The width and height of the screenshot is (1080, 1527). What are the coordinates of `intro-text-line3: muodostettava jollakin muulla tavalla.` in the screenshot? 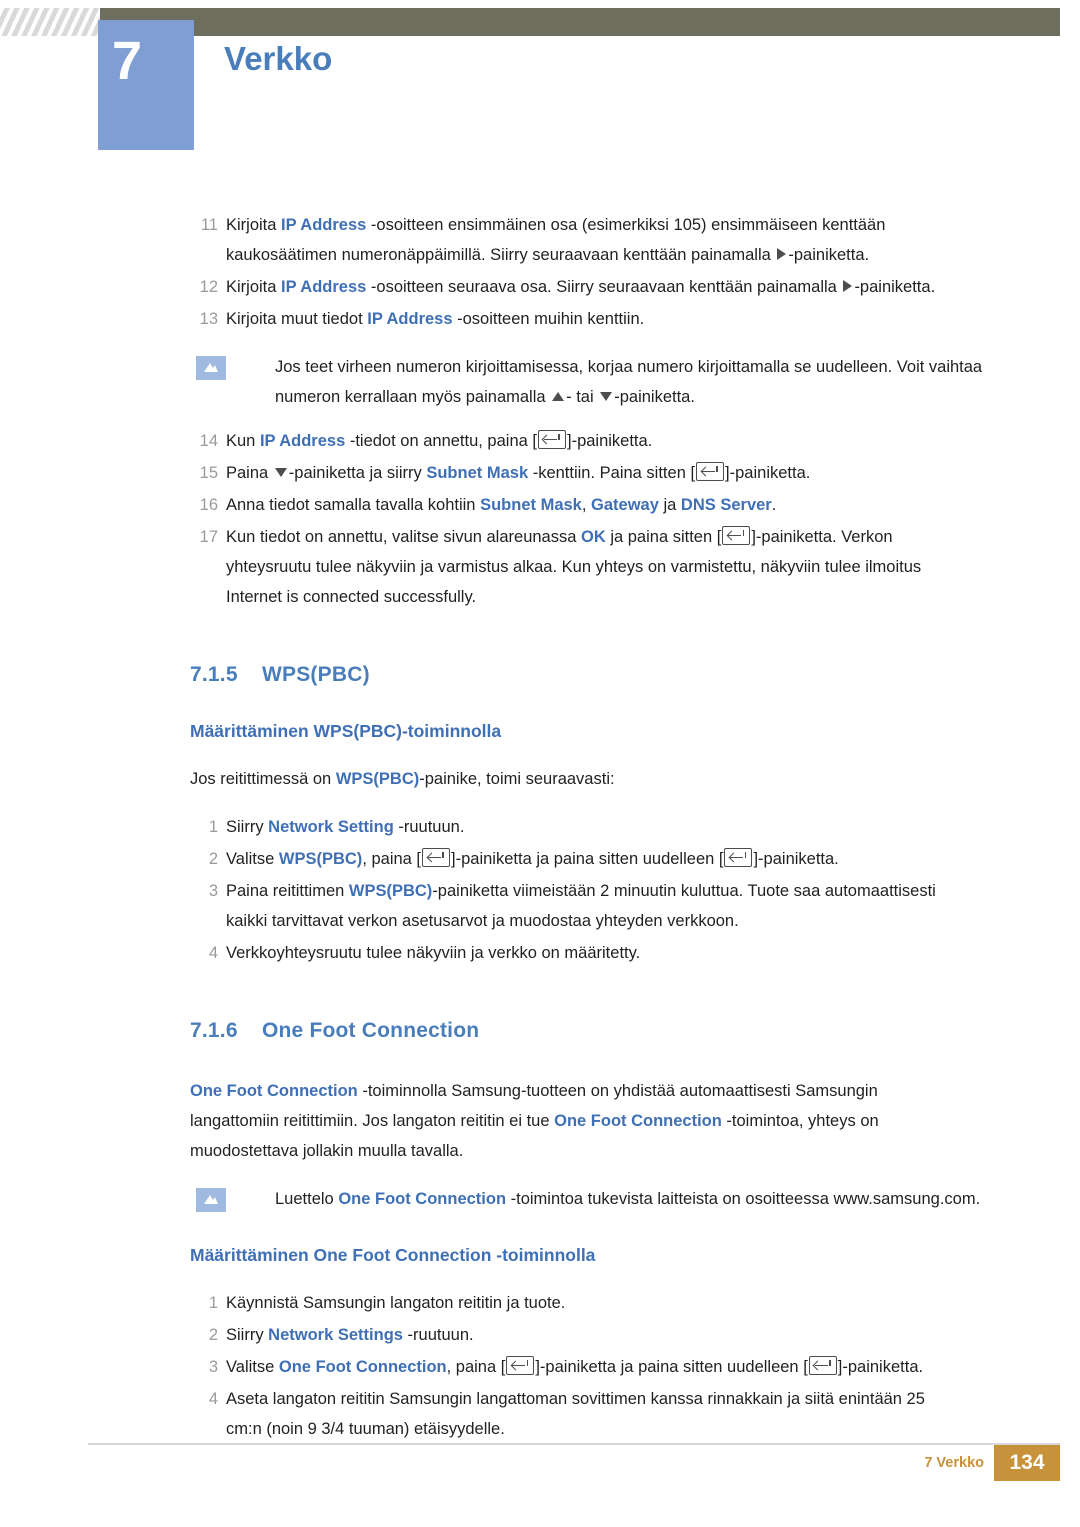 It's located at (327, 1151).